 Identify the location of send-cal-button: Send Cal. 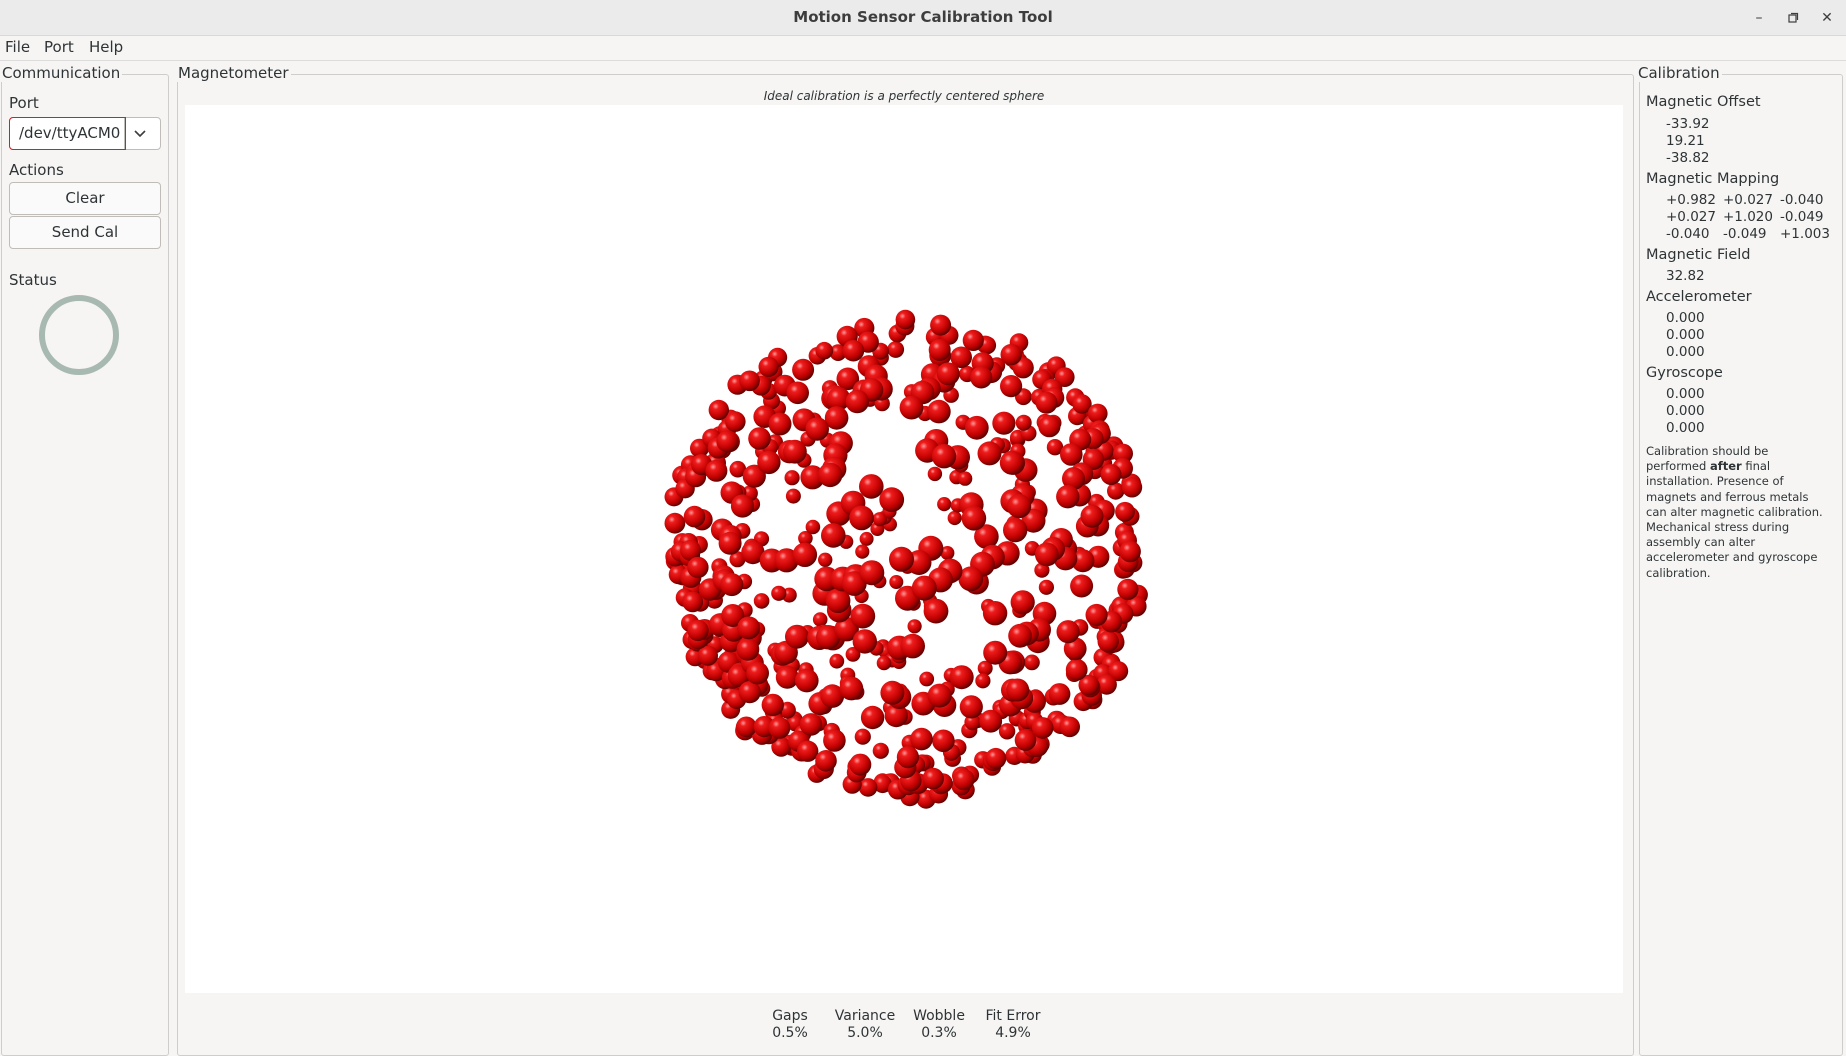
(85, 232).